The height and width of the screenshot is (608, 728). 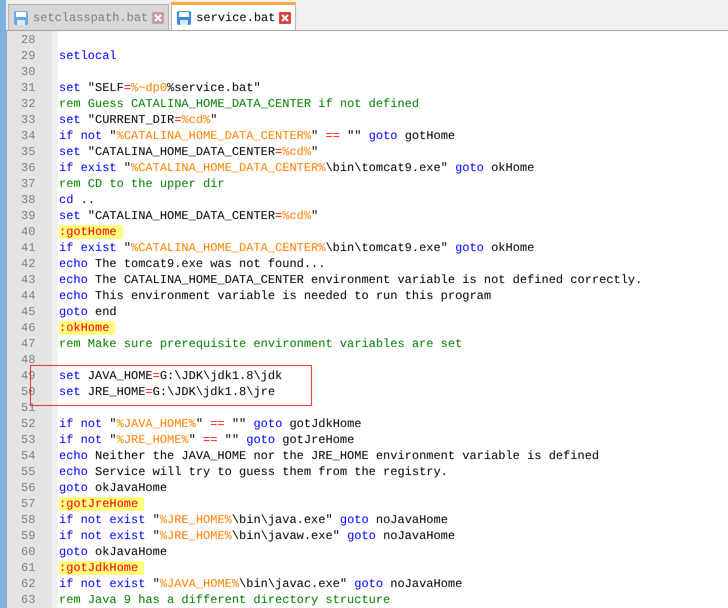 What do you see at coordinates (87, 312) in the screenshot?
I see `code-line: goto end` at bounding box center [87, 312].